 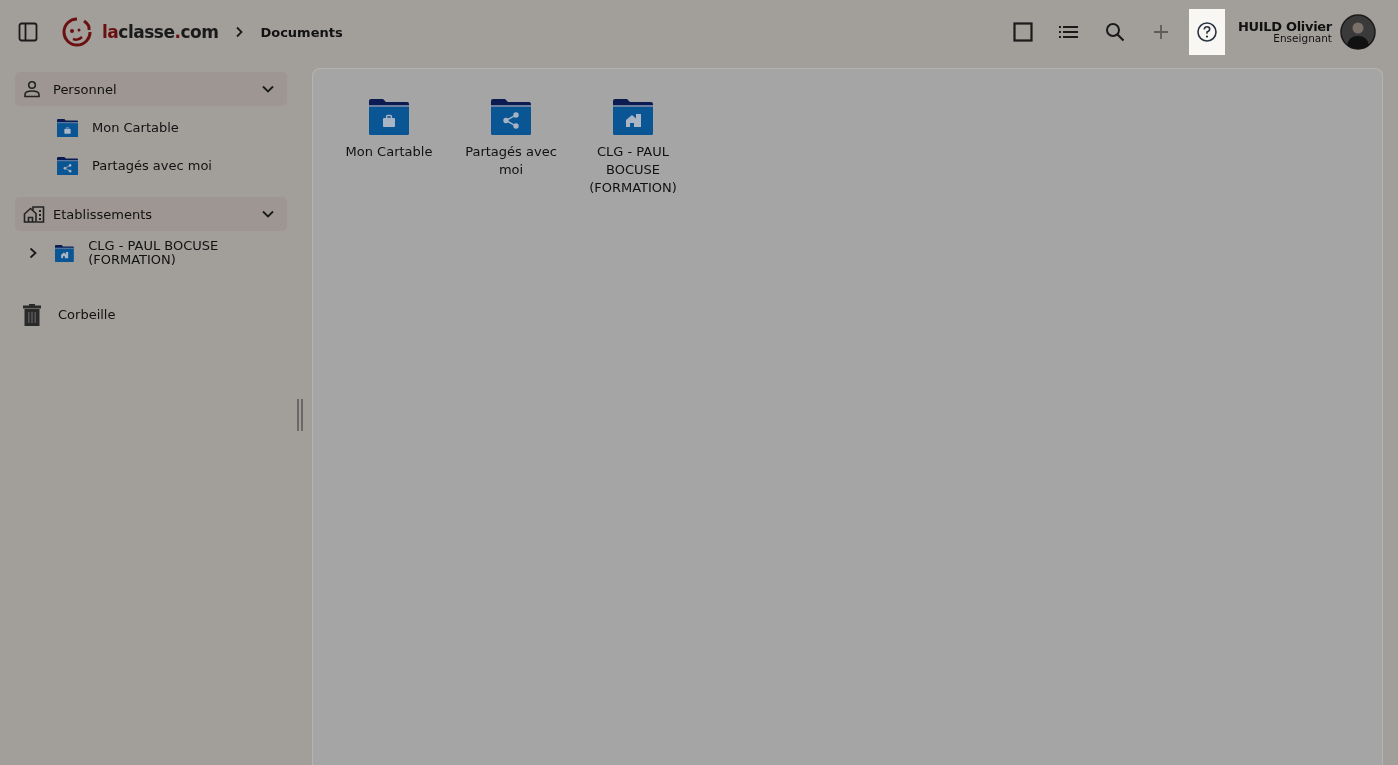 What do you see at coordinates (32, 89) in the screenshot?
I see `person-icon` at bounding box center [32, 89].